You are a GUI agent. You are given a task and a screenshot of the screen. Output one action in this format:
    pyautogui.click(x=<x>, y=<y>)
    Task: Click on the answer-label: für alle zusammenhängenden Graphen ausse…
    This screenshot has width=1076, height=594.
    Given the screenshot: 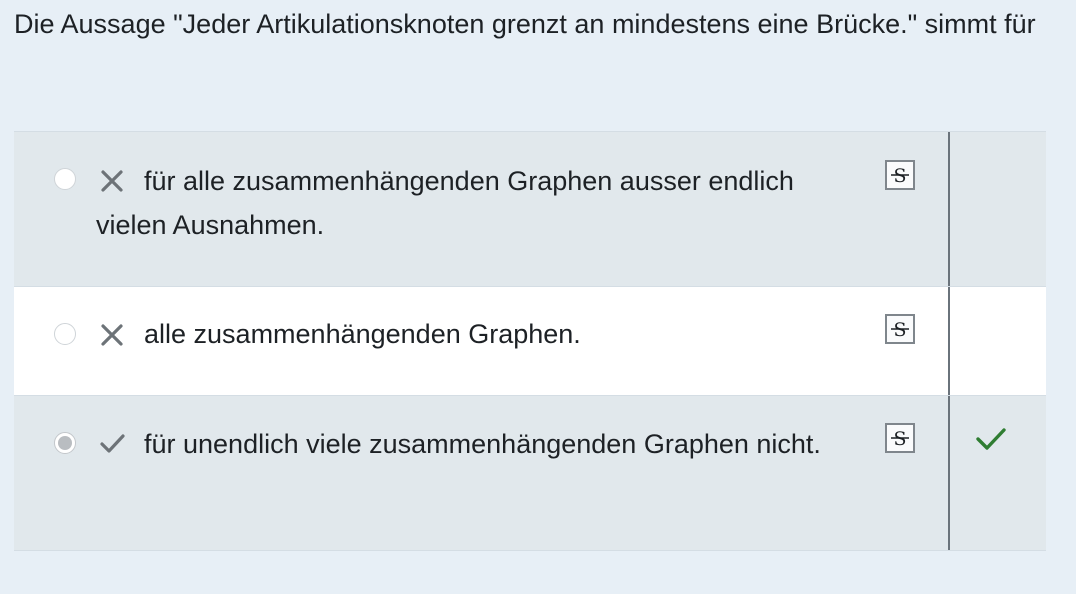 What is the action you would take?
    pyautogui.click(x=445, y=203)
    